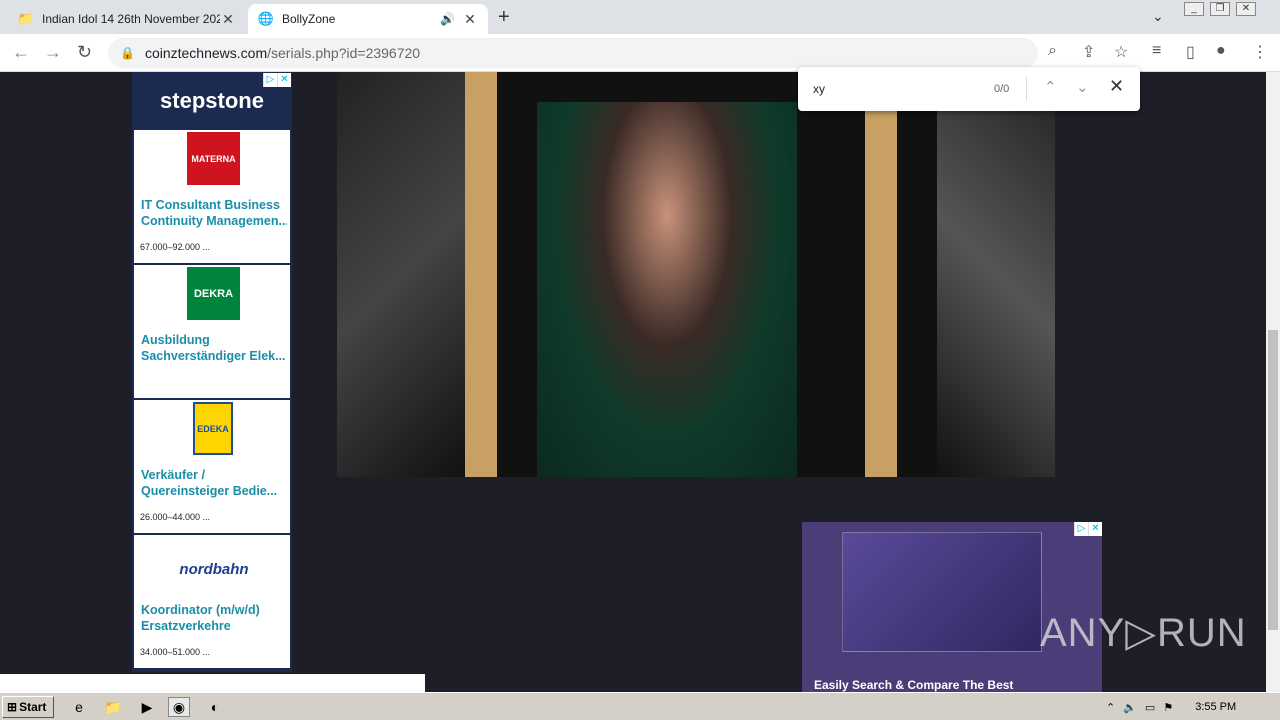 This screenshot has height=720, width=1280. Describe the element at coordinates (26, 18) in the screenshot. I see `folder-icon: 📁` at that location.